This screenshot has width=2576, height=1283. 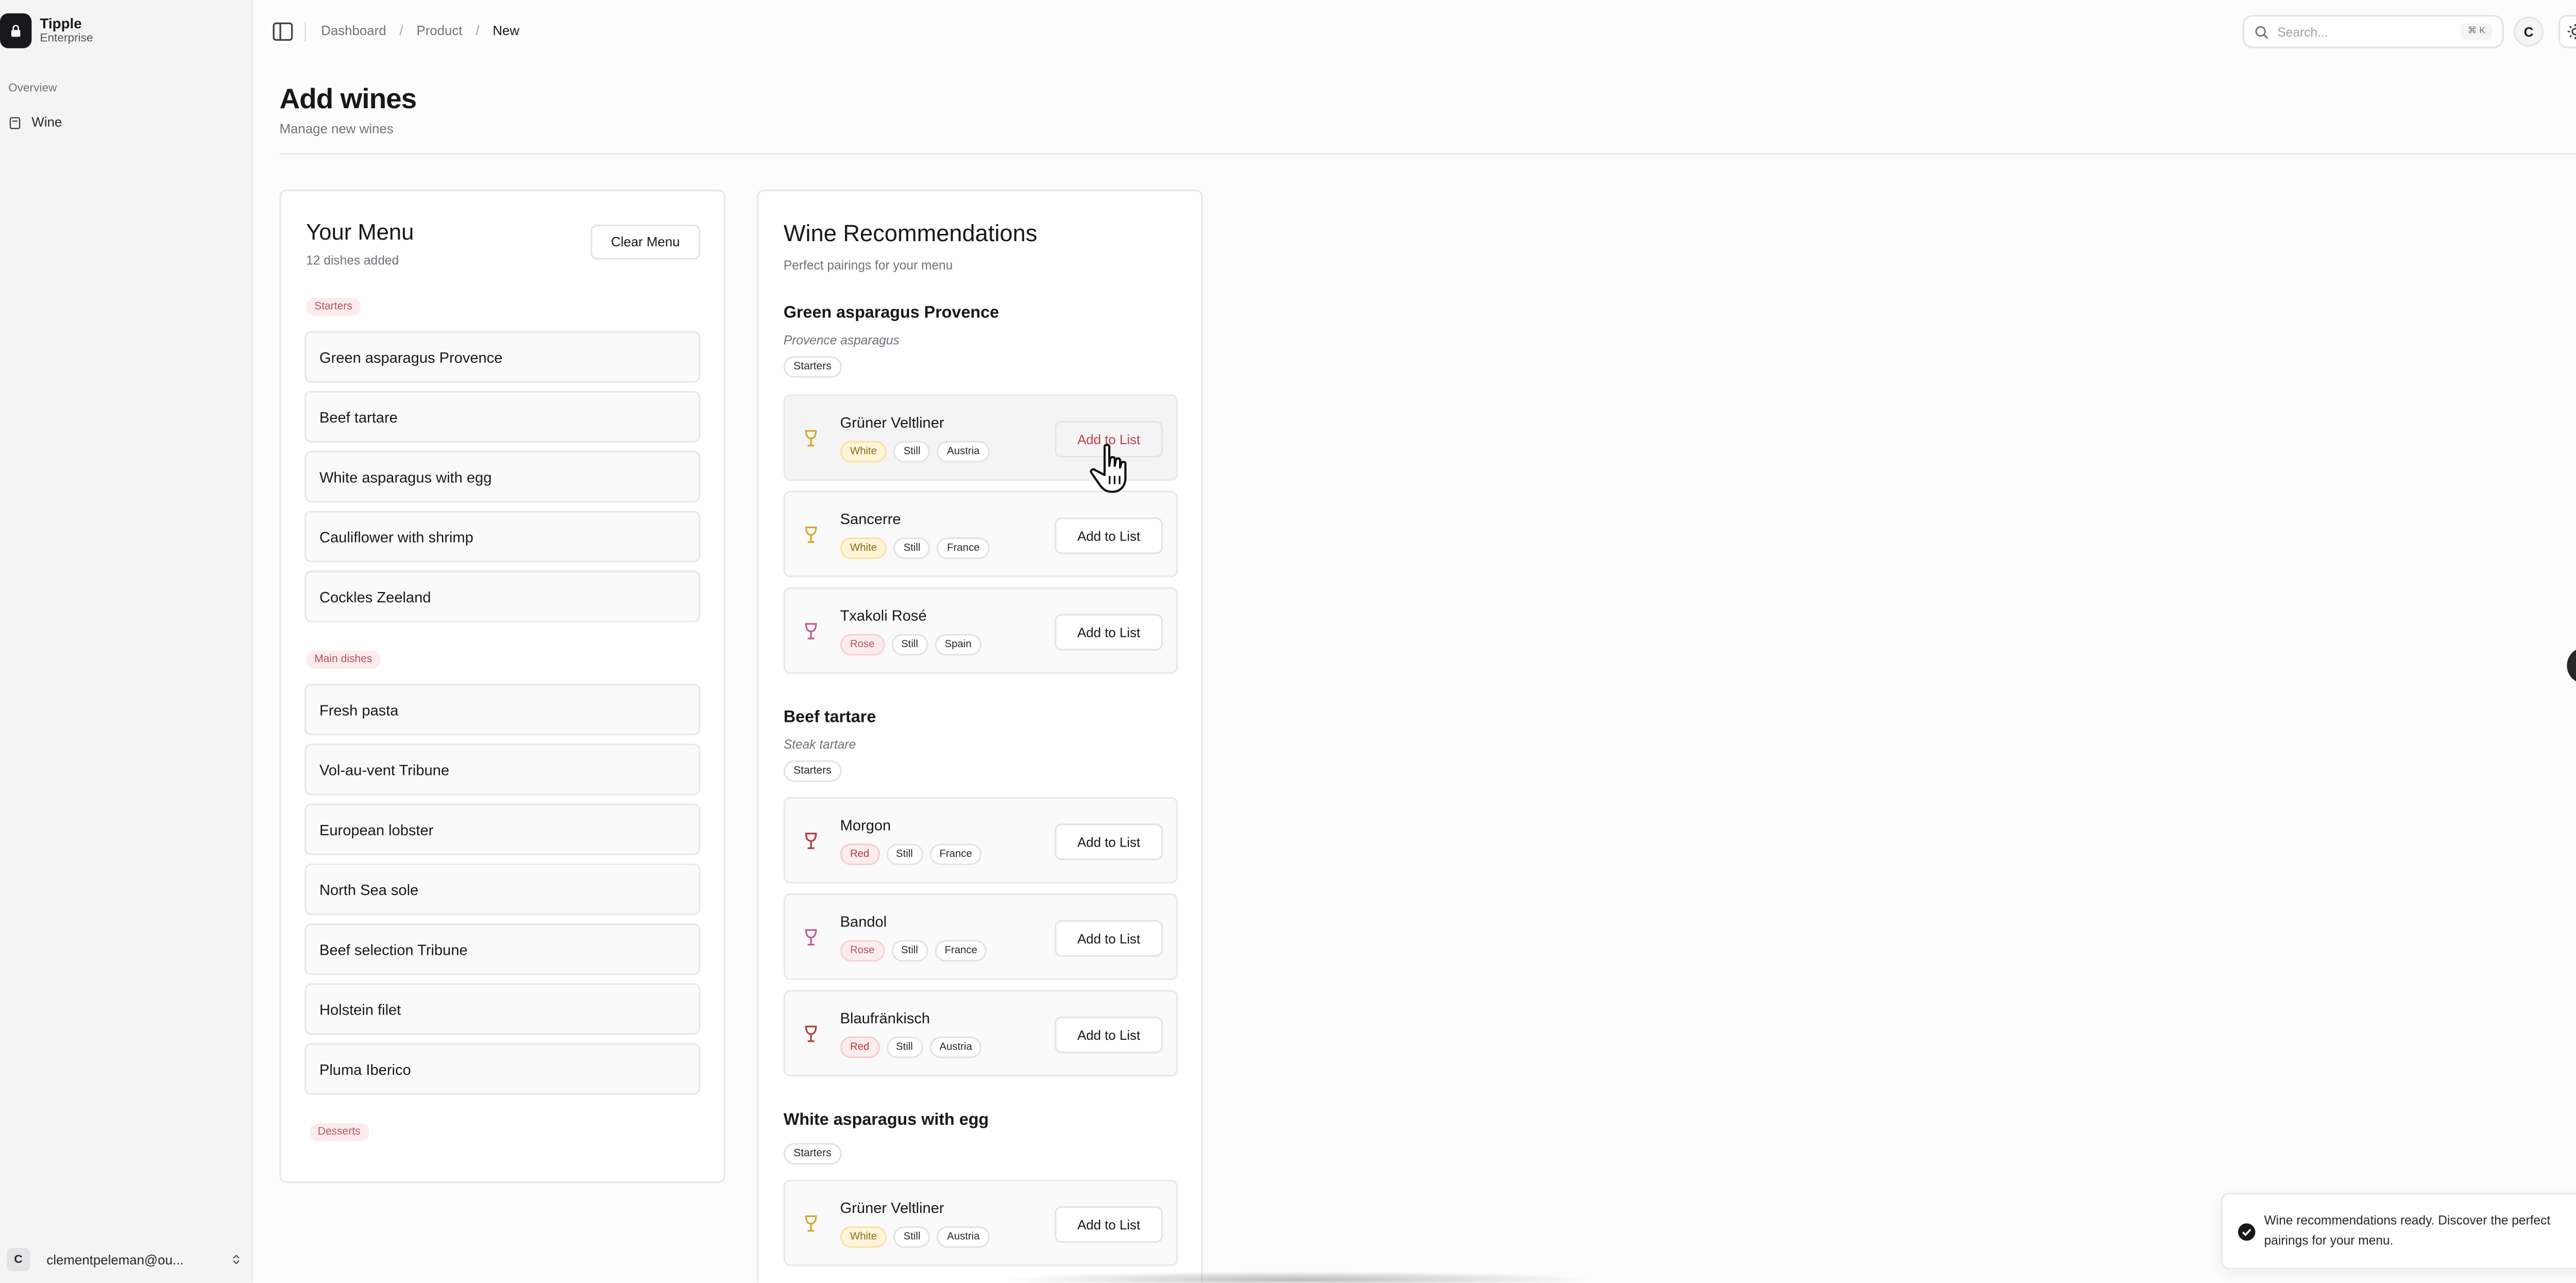 What do you see at coordinates (886, 1120) in the screenshot?
I see `recommendation-dish-name: White asparagus with egg` at bounding box center [886, 1120].